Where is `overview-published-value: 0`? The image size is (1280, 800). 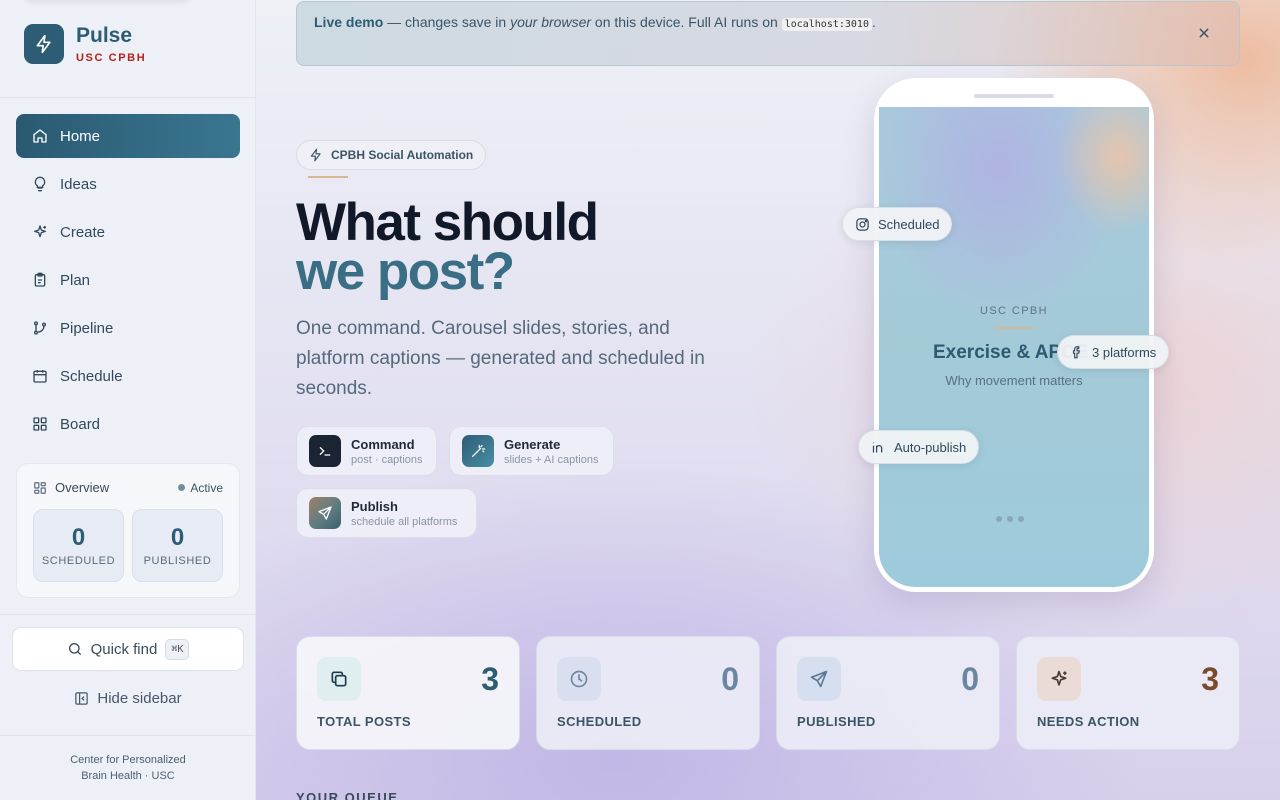
overview-published-value: 0 is located at coordinates (177, 537).